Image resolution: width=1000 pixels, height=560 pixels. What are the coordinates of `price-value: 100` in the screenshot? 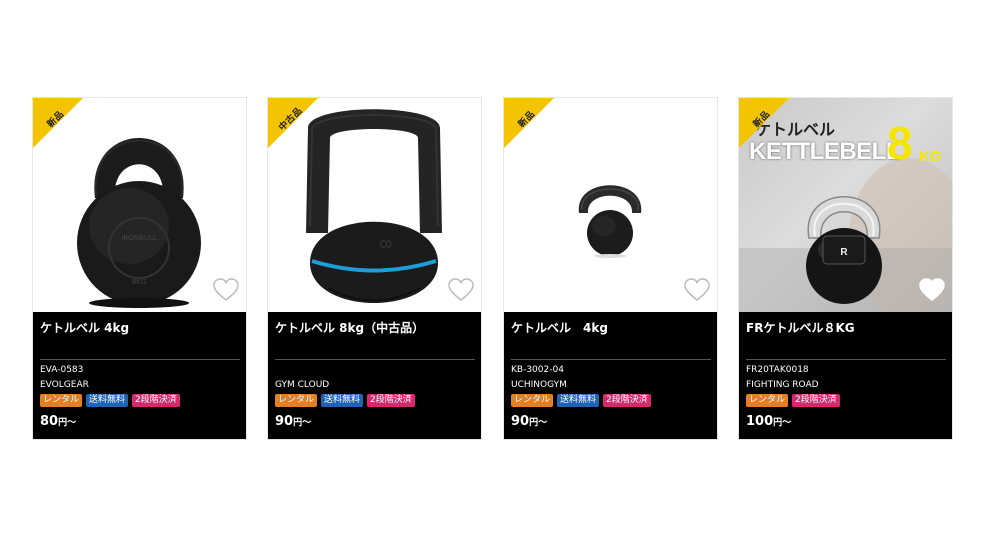 It's located at (760, 421).